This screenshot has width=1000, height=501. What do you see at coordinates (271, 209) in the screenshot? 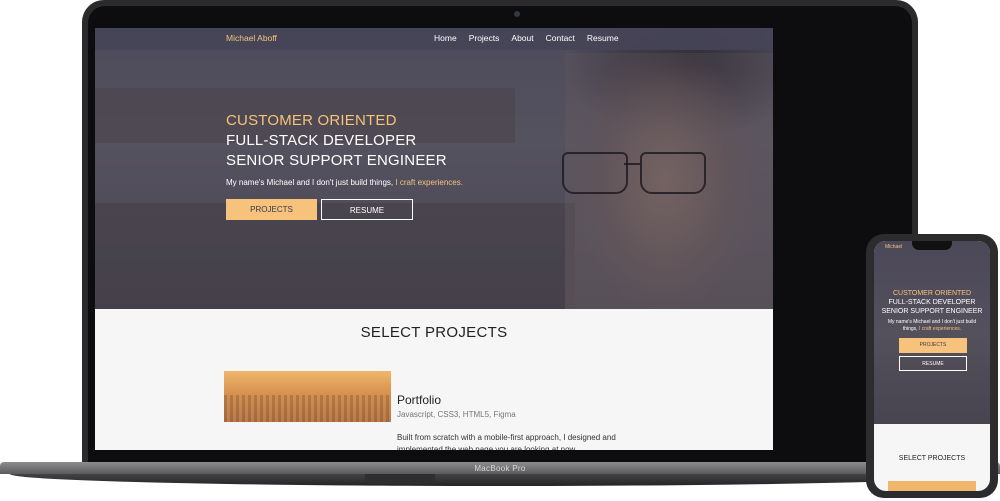
I see `projects-button: PROJECTS` at bounding box center [271, 209].